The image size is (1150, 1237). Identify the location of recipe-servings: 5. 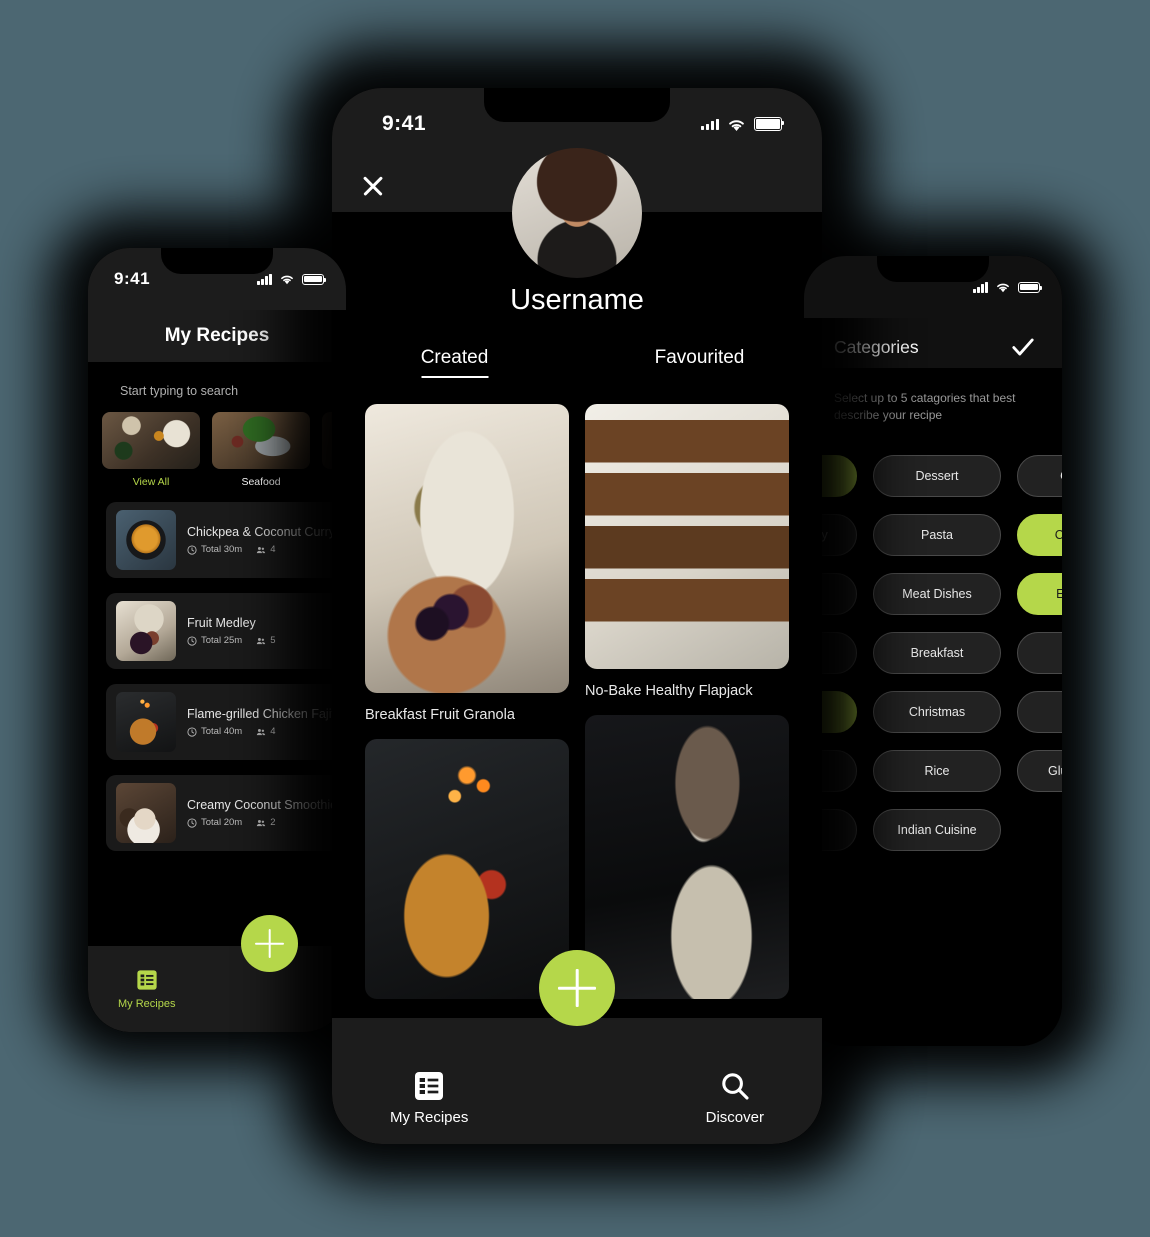
(265, 640).